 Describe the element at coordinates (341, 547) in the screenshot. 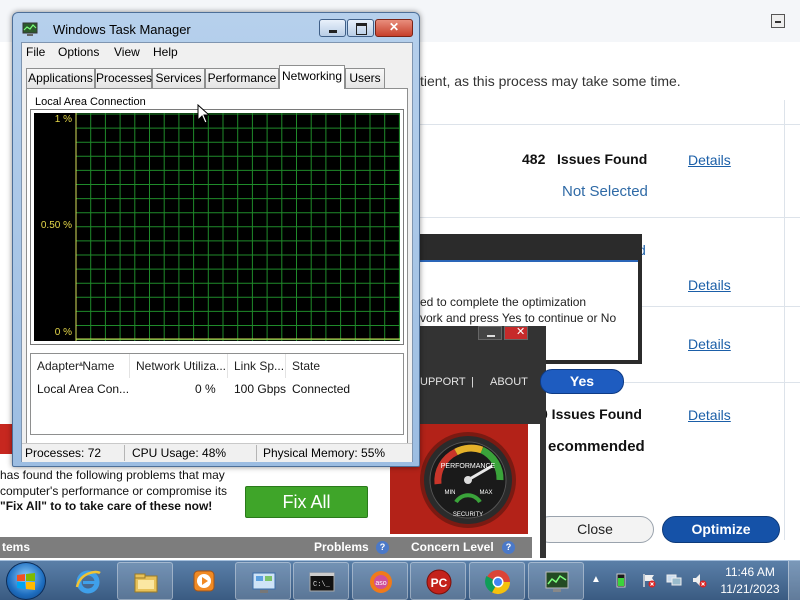

I see `problems-header: Problems` at that location.